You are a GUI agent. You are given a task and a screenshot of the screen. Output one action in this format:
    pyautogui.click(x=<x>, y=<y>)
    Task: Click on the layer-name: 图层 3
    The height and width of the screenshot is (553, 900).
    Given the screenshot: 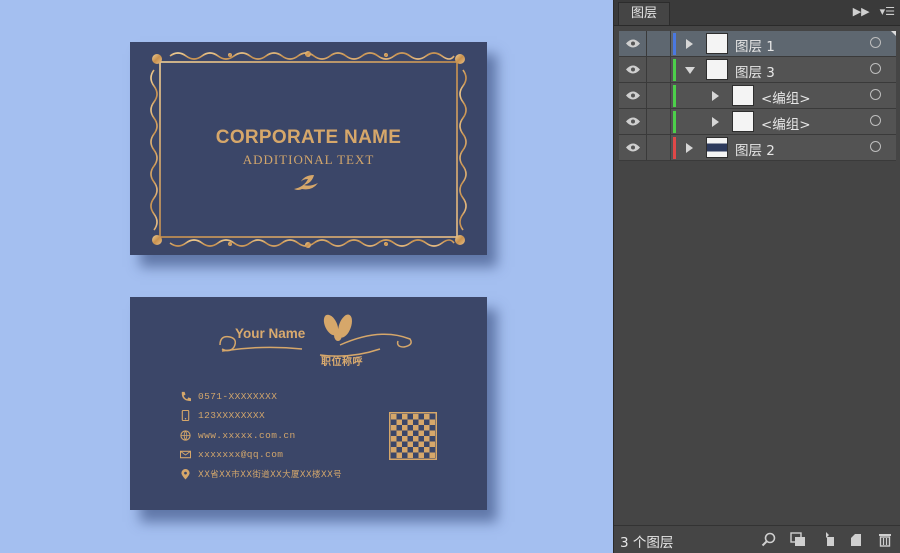 What is the action you would take?
    pyautogui.click(x=755, y=71)
    